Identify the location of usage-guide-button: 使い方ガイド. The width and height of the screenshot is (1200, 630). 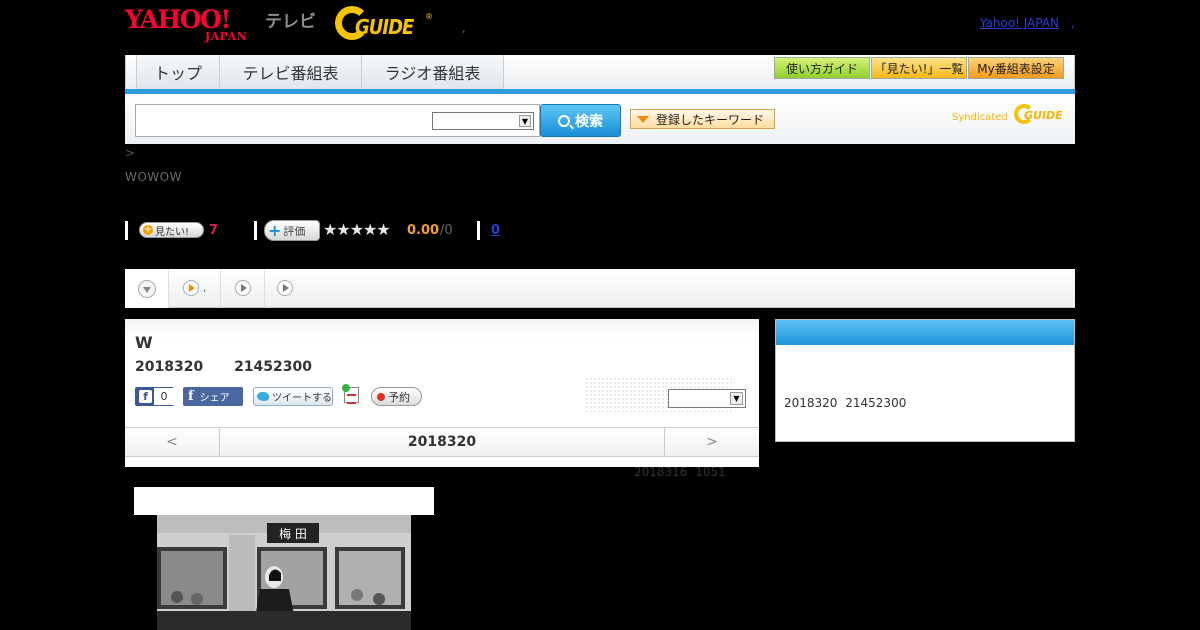
(822, 68).